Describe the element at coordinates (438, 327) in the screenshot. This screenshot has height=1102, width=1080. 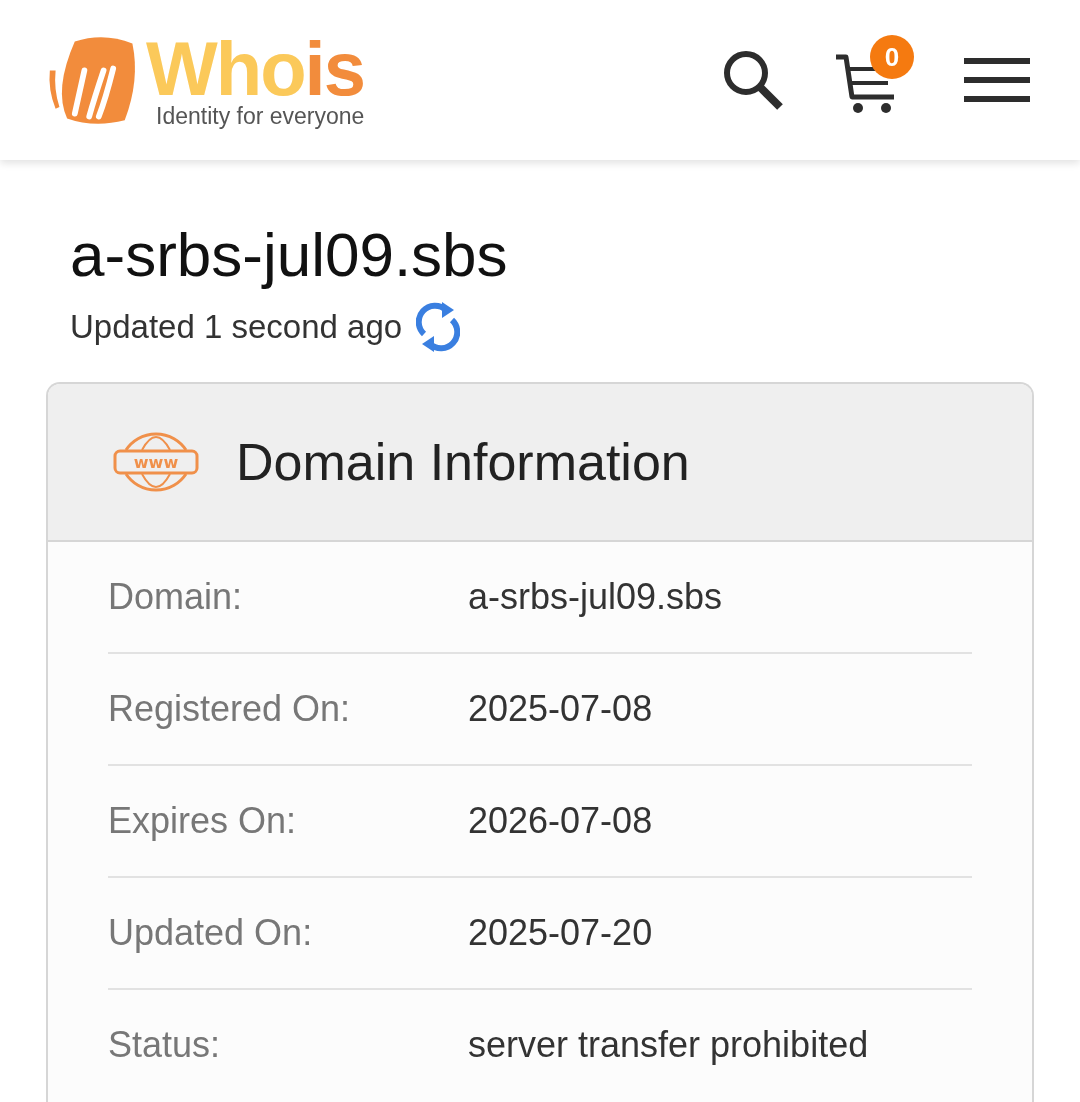
I see `refresh-icon` at that location.